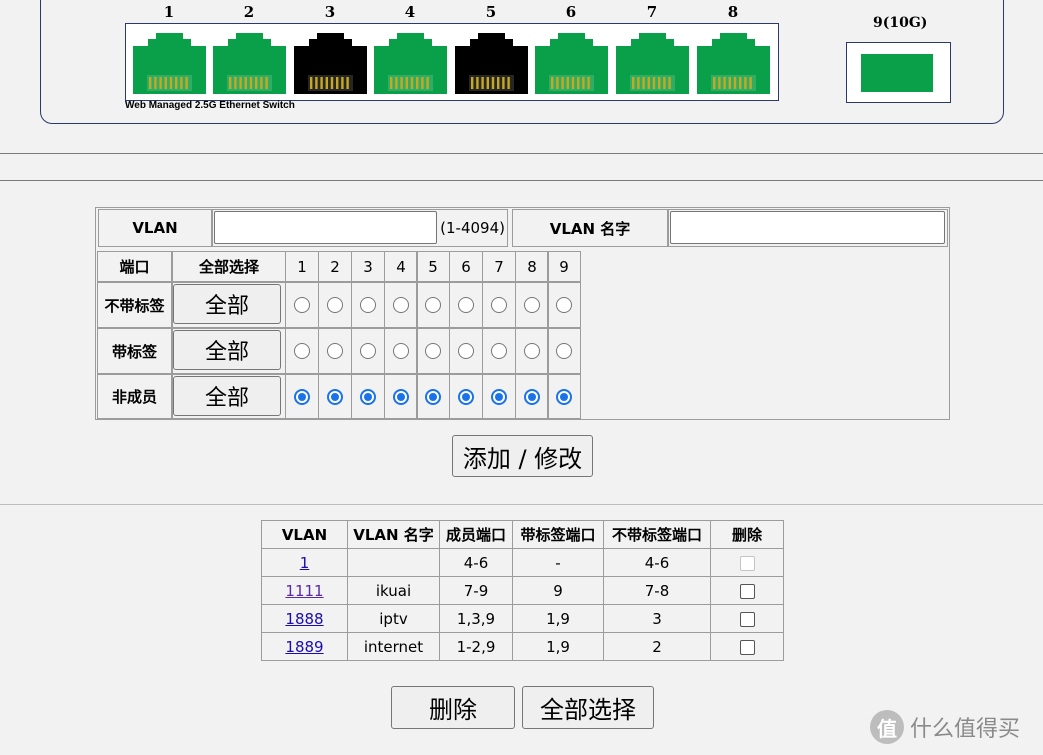 This screenshot has width=1043, height=755. Describe the element at coordinates (522, 456) in the screenshot. I see `add-modify-button: 添加 / 修改` at that location.